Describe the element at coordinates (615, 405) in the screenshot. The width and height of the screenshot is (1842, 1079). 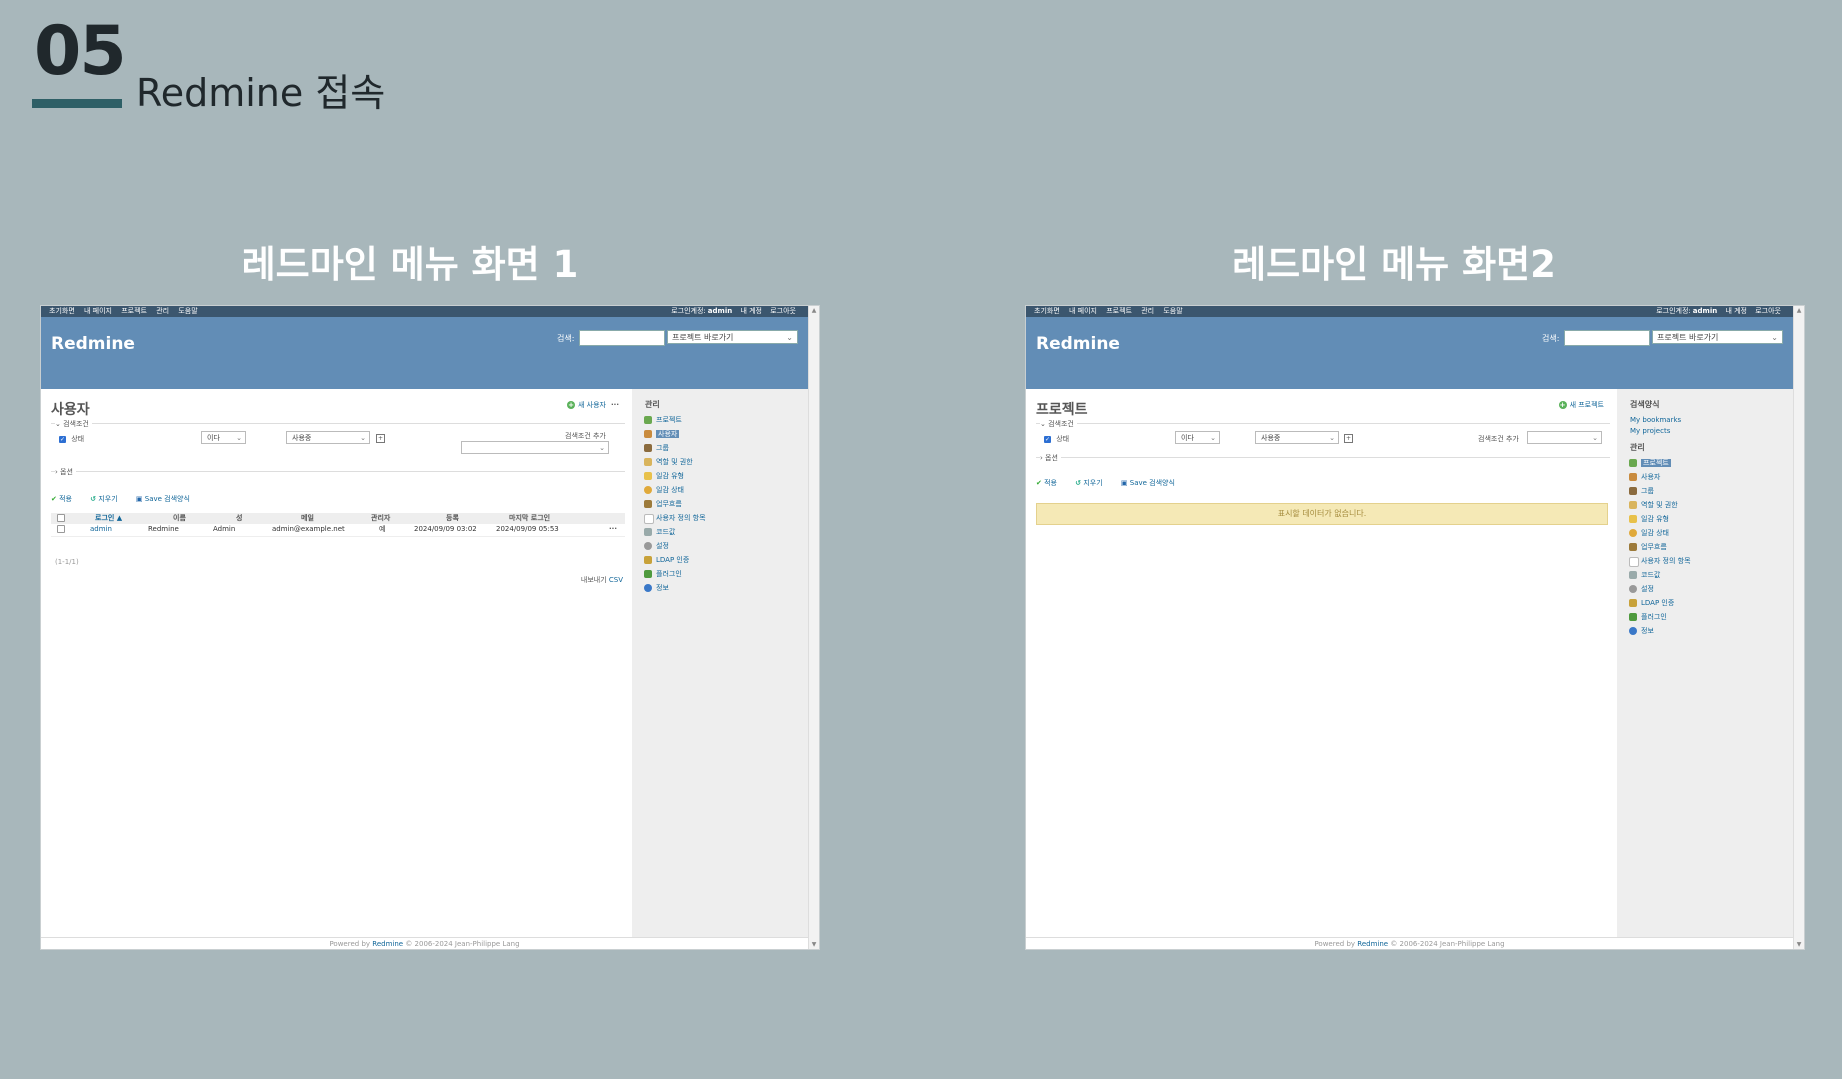
I see `more-icon: ···` at that location.